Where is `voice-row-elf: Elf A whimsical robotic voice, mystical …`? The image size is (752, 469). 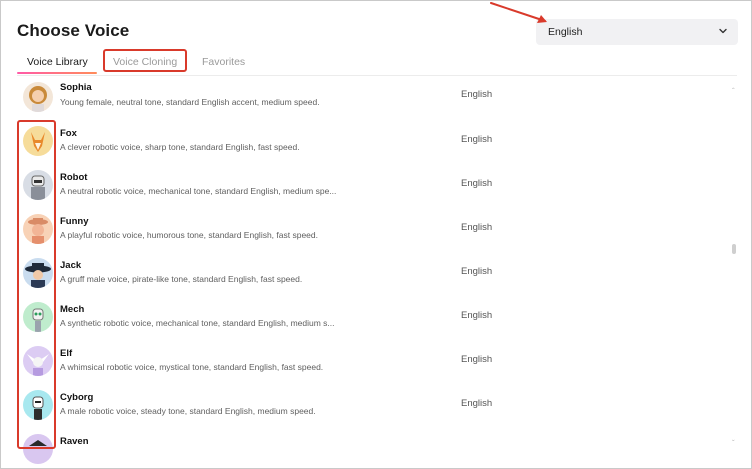 voice-row-elf: Elf A whimsical robotic voice, mystical … is located at coordinates (366, 362).